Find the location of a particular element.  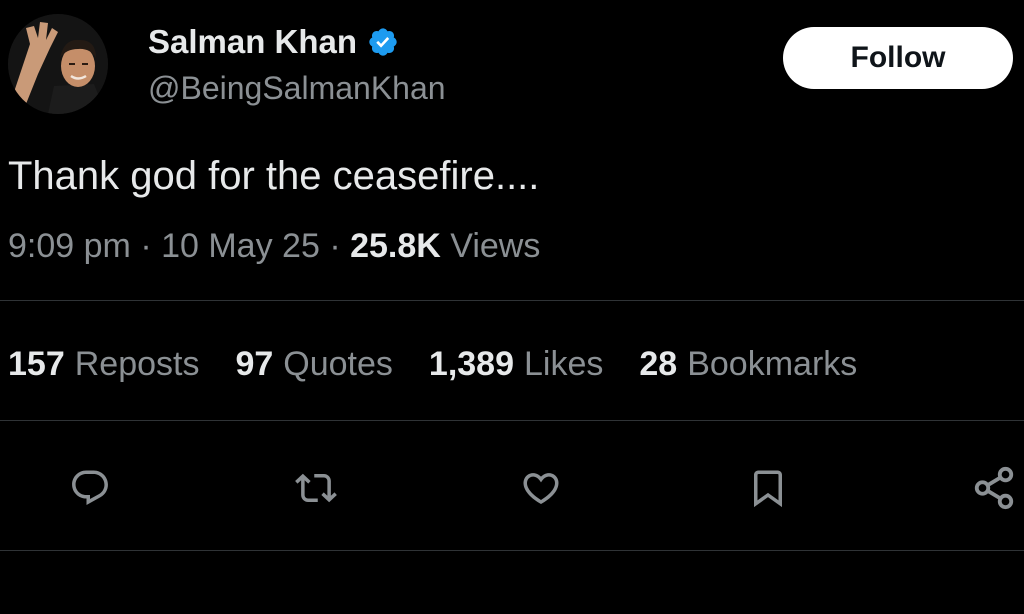

verified-badge-icon is located at coordinates (383, 42).